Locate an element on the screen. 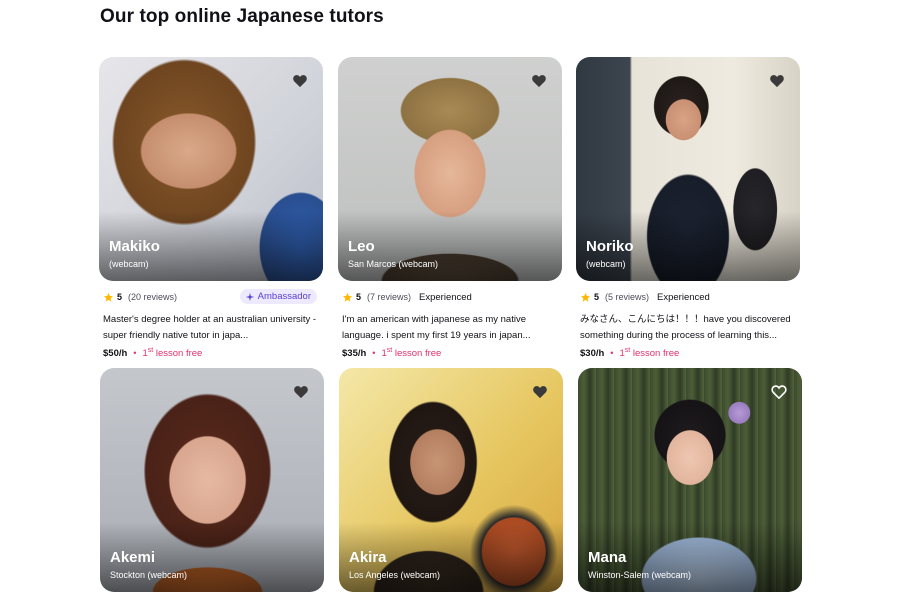  review-count: (20 reviews) is located at coordinates (152, 297).